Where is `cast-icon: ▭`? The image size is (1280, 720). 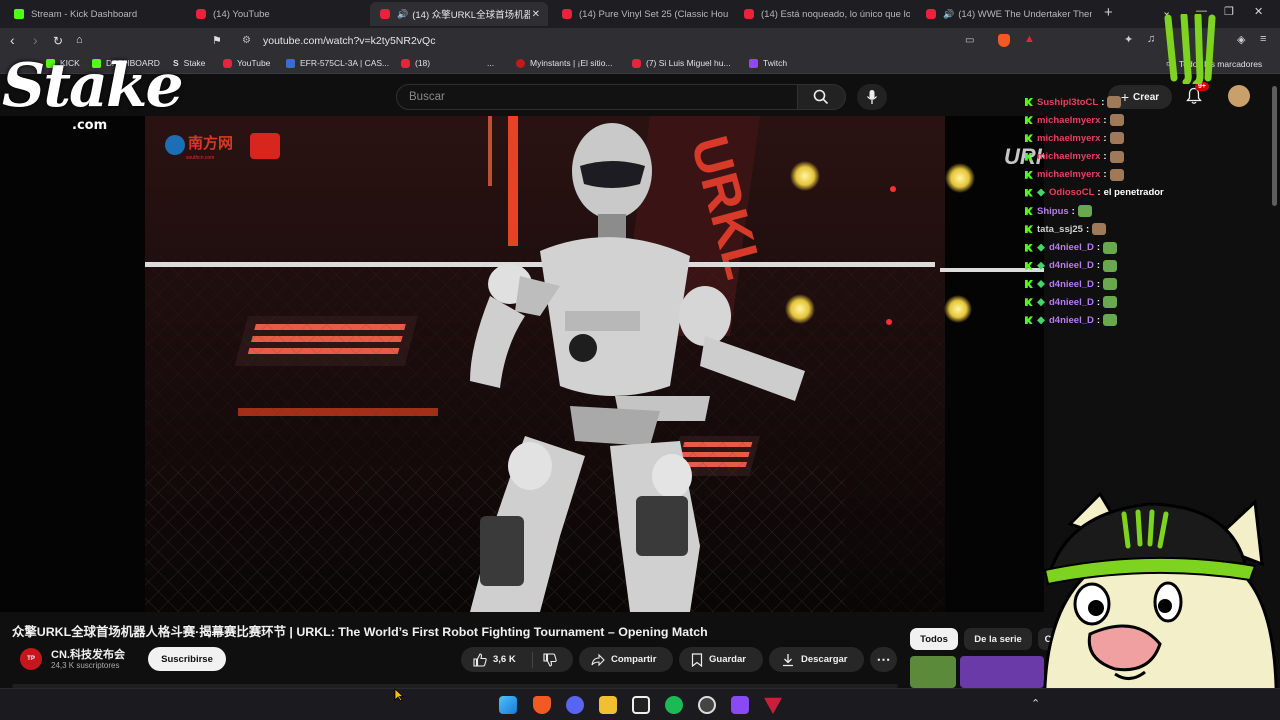
cast-icon: ▭ is located at coordinates (969, 40).